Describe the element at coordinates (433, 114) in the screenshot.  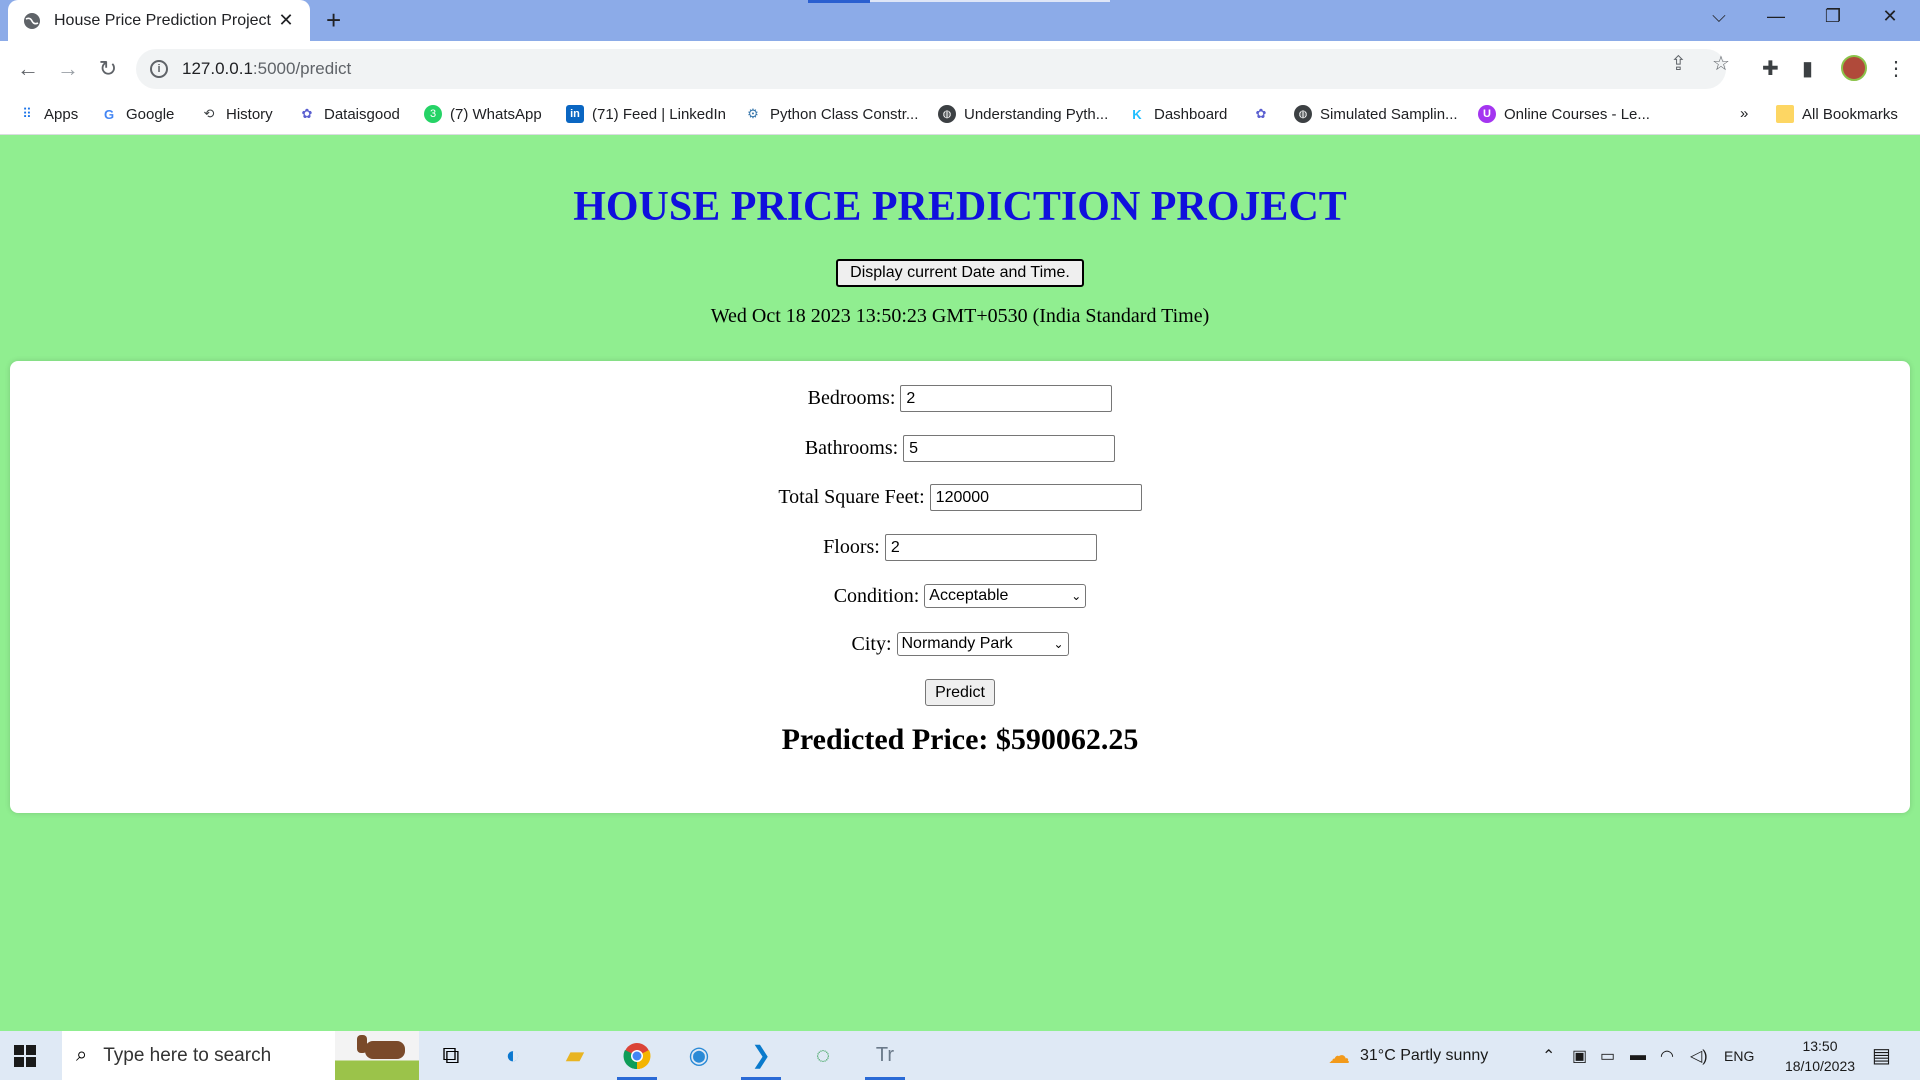
I see `whatsapp-icon: 3` at that location.